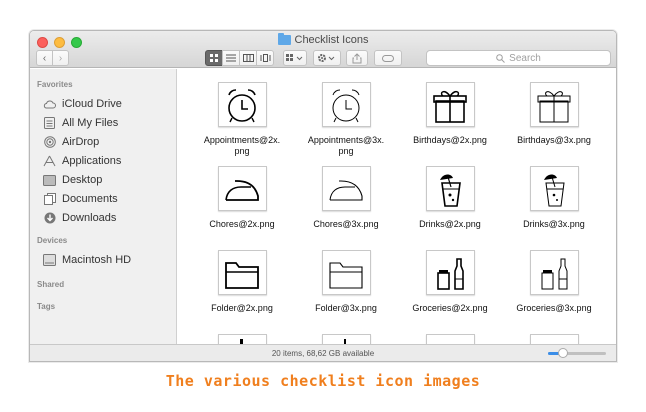 This screenshot has width=646, height=412. I want to click on file-name: Appointments@2x. png, so click(242, 145).